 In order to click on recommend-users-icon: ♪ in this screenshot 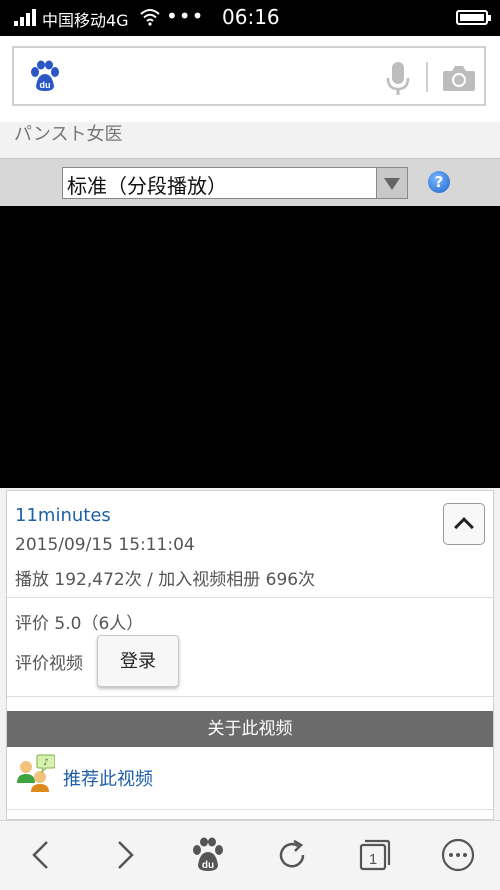, I will do `click(36, 773)`.